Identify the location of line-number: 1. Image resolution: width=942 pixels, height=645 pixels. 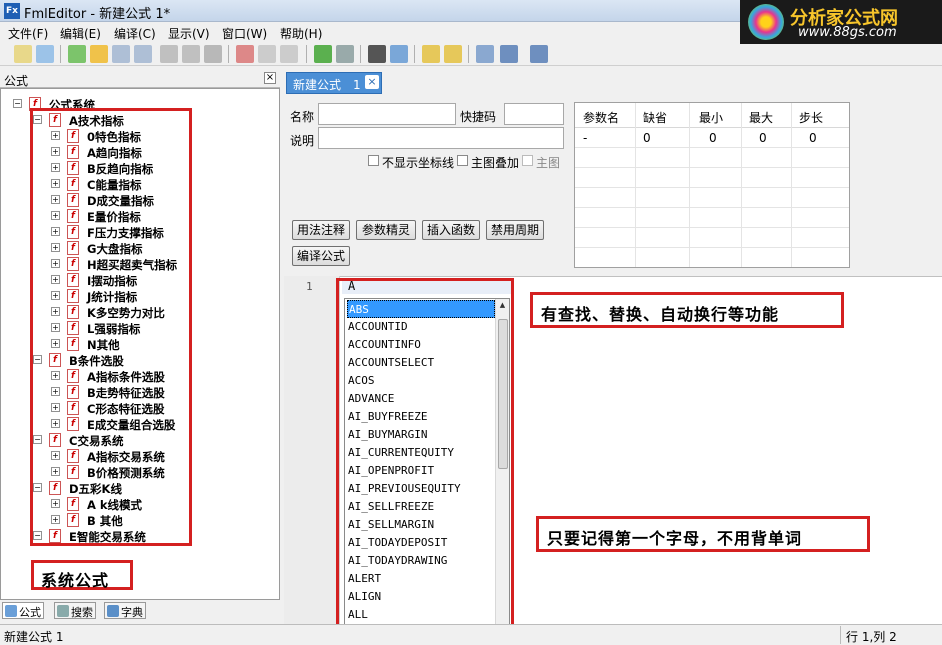
(309, 286).